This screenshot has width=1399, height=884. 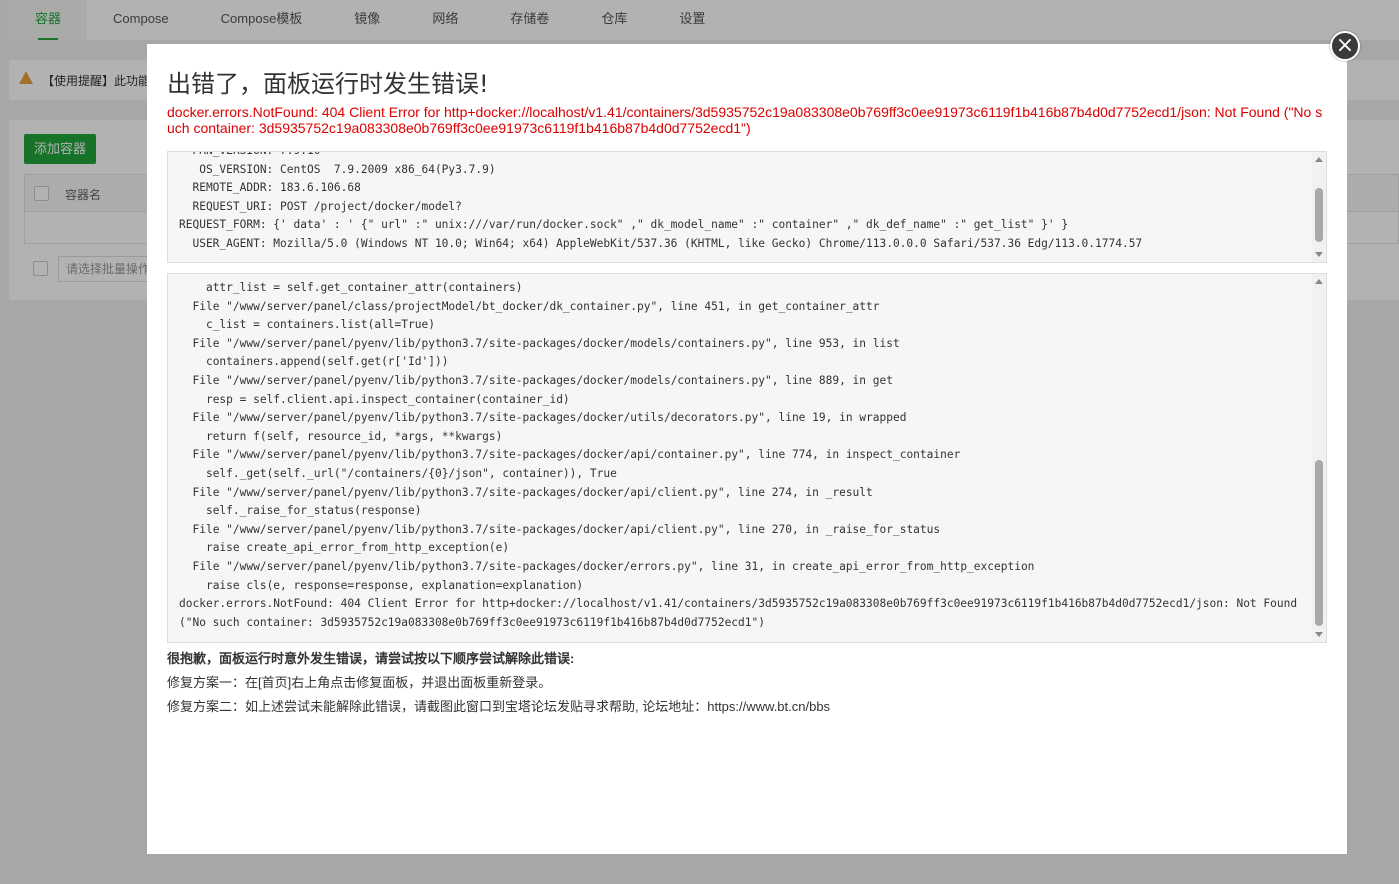 What do you see at coordinates (1345, 46) in the screenshot?
I see `close-icon: ×` at bounding box center [1345, 46].